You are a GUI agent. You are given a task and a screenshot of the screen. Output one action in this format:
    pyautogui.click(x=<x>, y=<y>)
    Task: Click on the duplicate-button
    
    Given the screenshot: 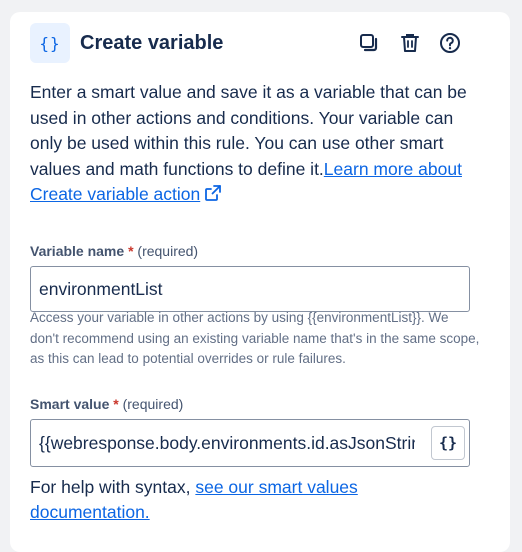 What is the action you would take?
    pyautogui.click(x=369, y=43)
    